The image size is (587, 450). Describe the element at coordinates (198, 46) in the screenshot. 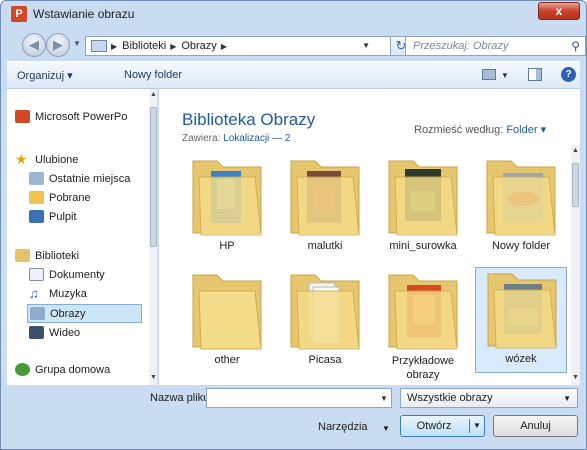

I see `breadcrumb-pictures: Obrazy` at that location.